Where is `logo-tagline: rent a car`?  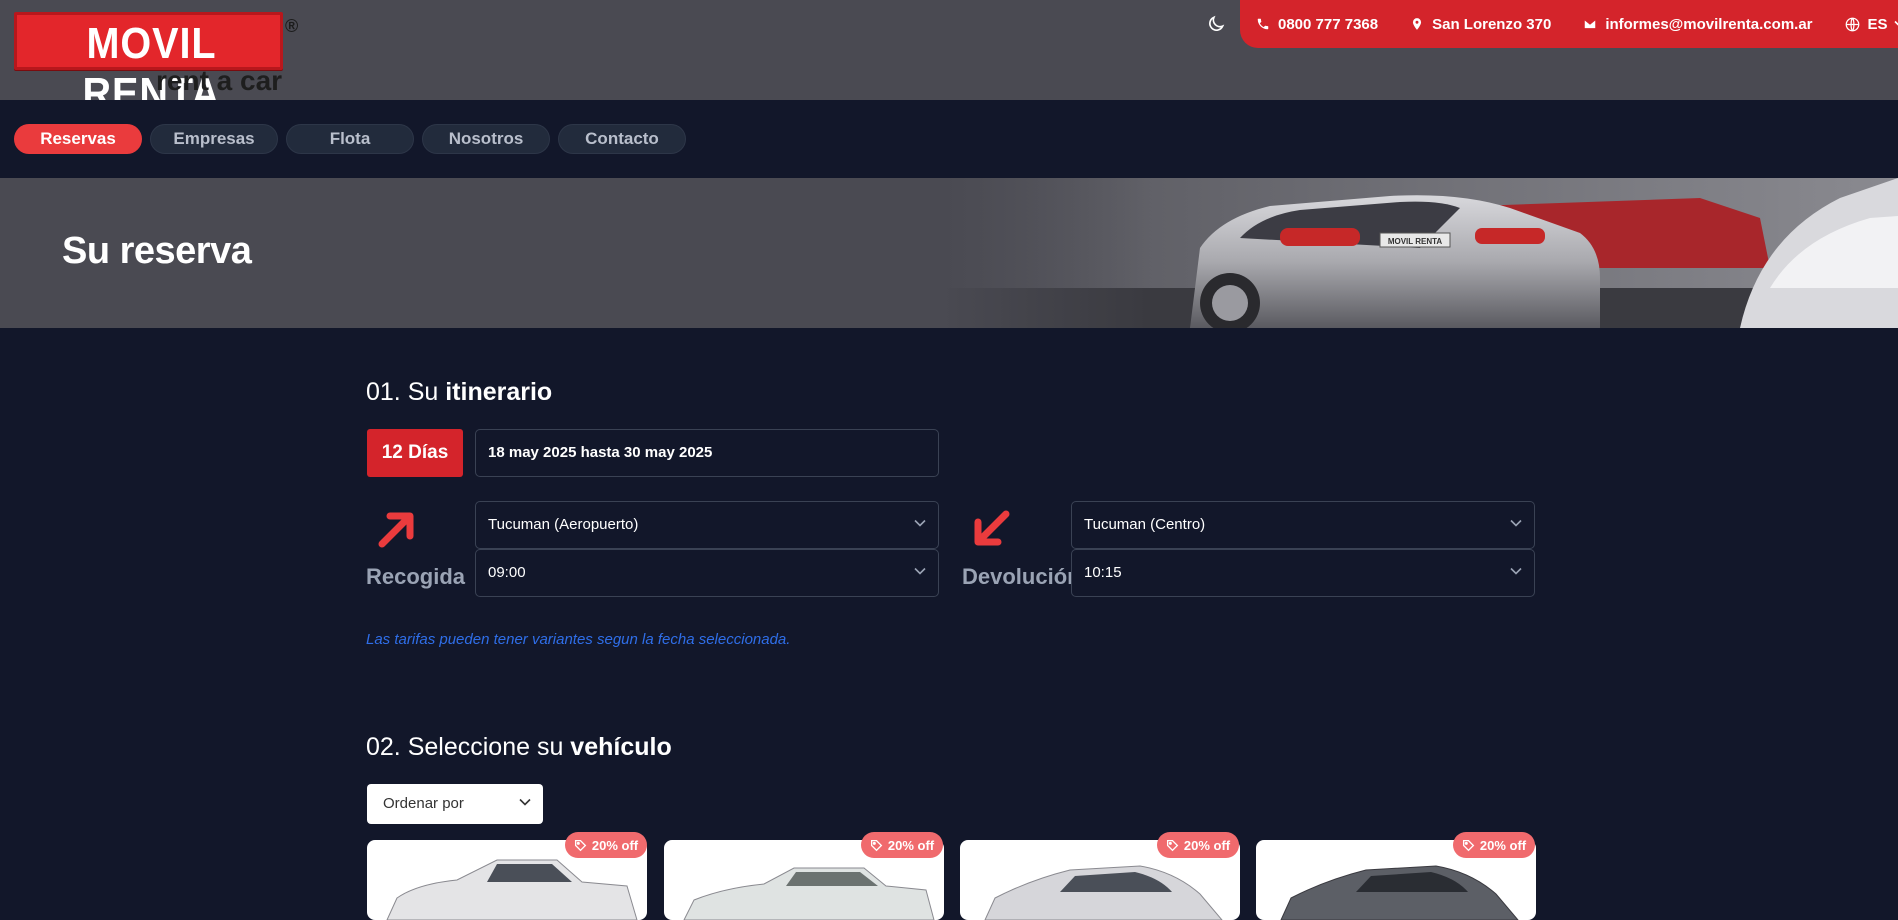 logo-tagline: rent a car is located at coordinates (219, 81).